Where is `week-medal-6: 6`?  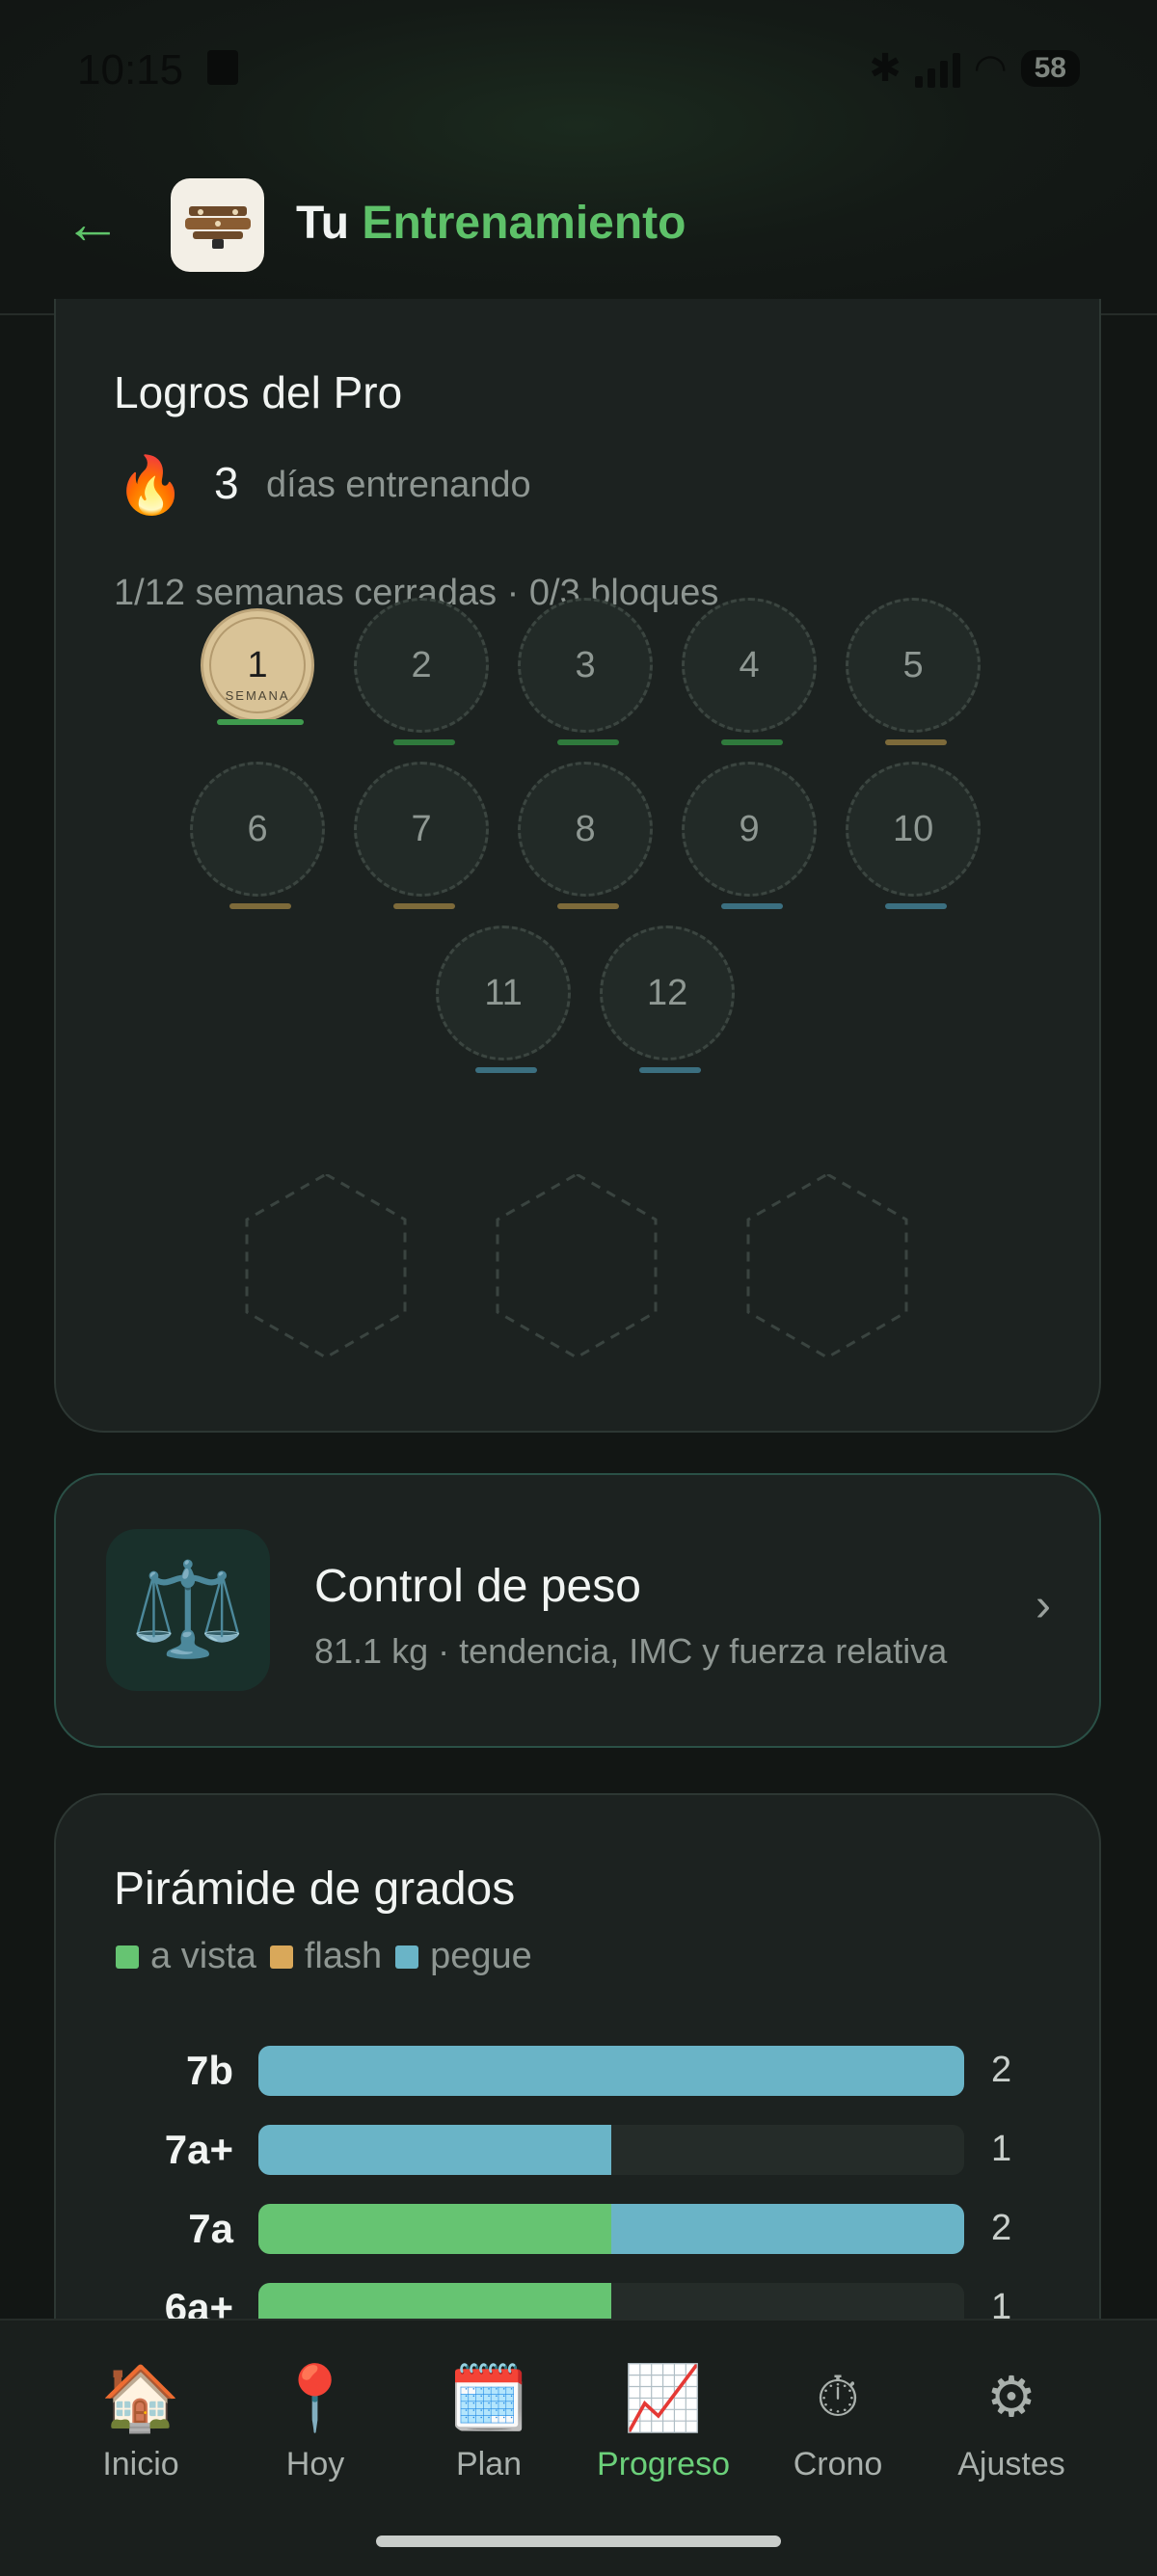
week-medal-6: 6 is located at coordinates (258, 835).